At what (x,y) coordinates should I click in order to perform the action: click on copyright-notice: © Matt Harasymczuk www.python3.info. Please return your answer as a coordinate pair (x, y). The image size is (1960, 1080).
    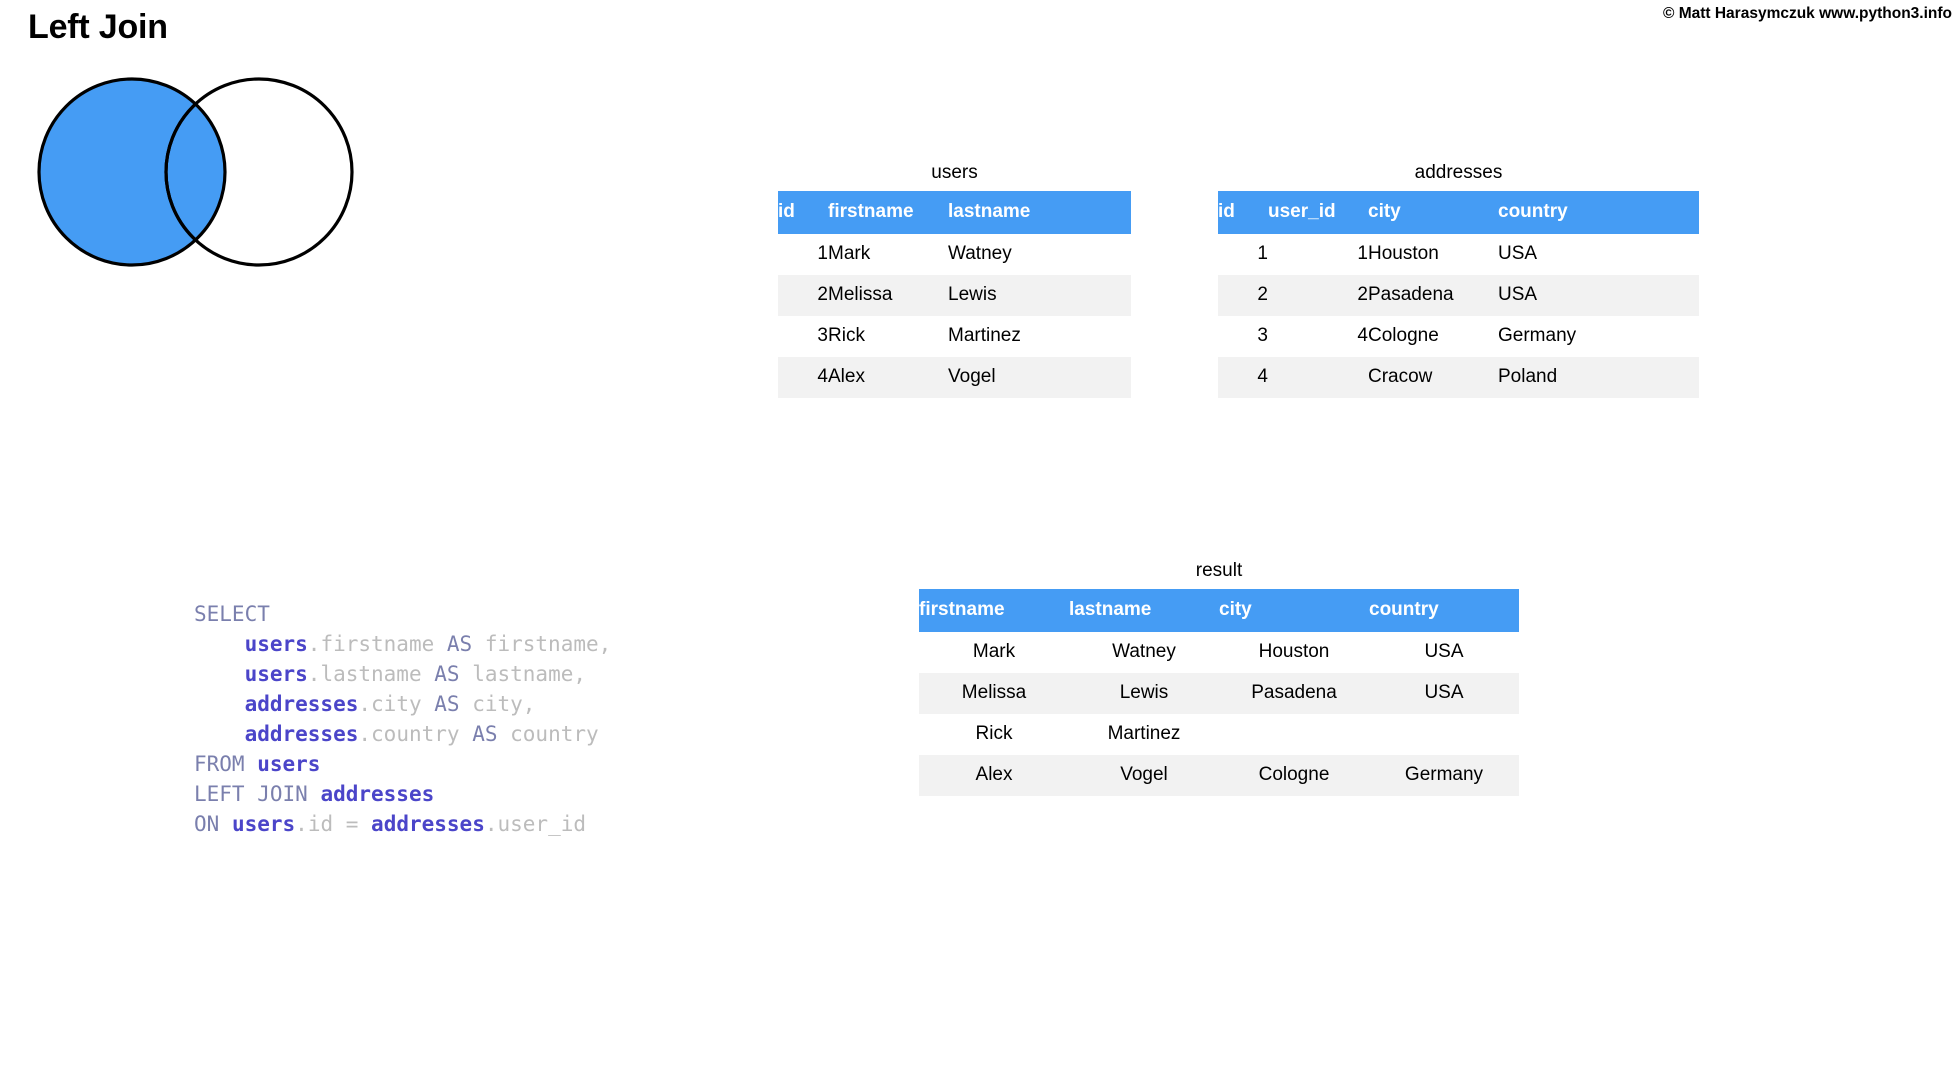
    Looking at the image, I should click on (1807, 13).